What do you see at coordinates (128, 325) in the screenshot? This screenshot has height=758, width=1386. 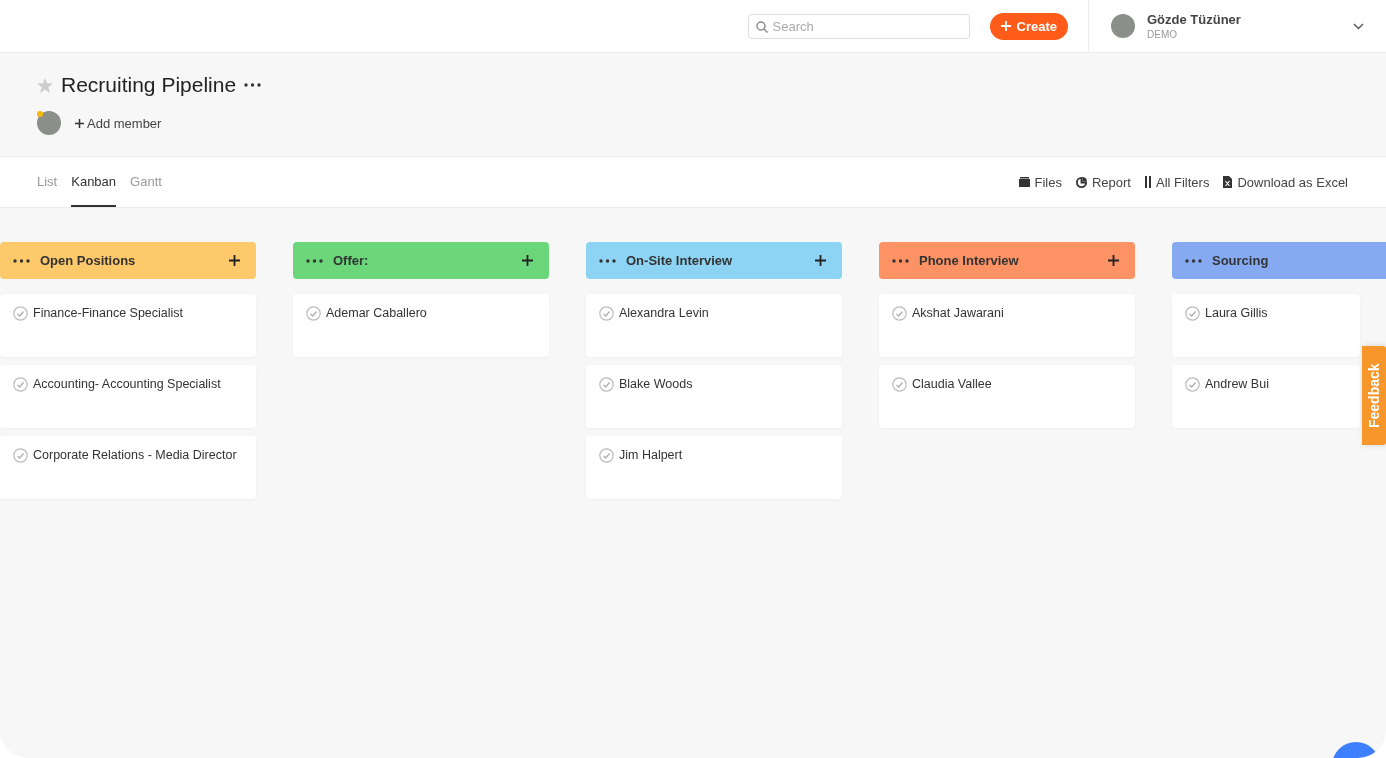 I see `task-card: Finance-Finance Specialist` at bounding box center [128, 325].